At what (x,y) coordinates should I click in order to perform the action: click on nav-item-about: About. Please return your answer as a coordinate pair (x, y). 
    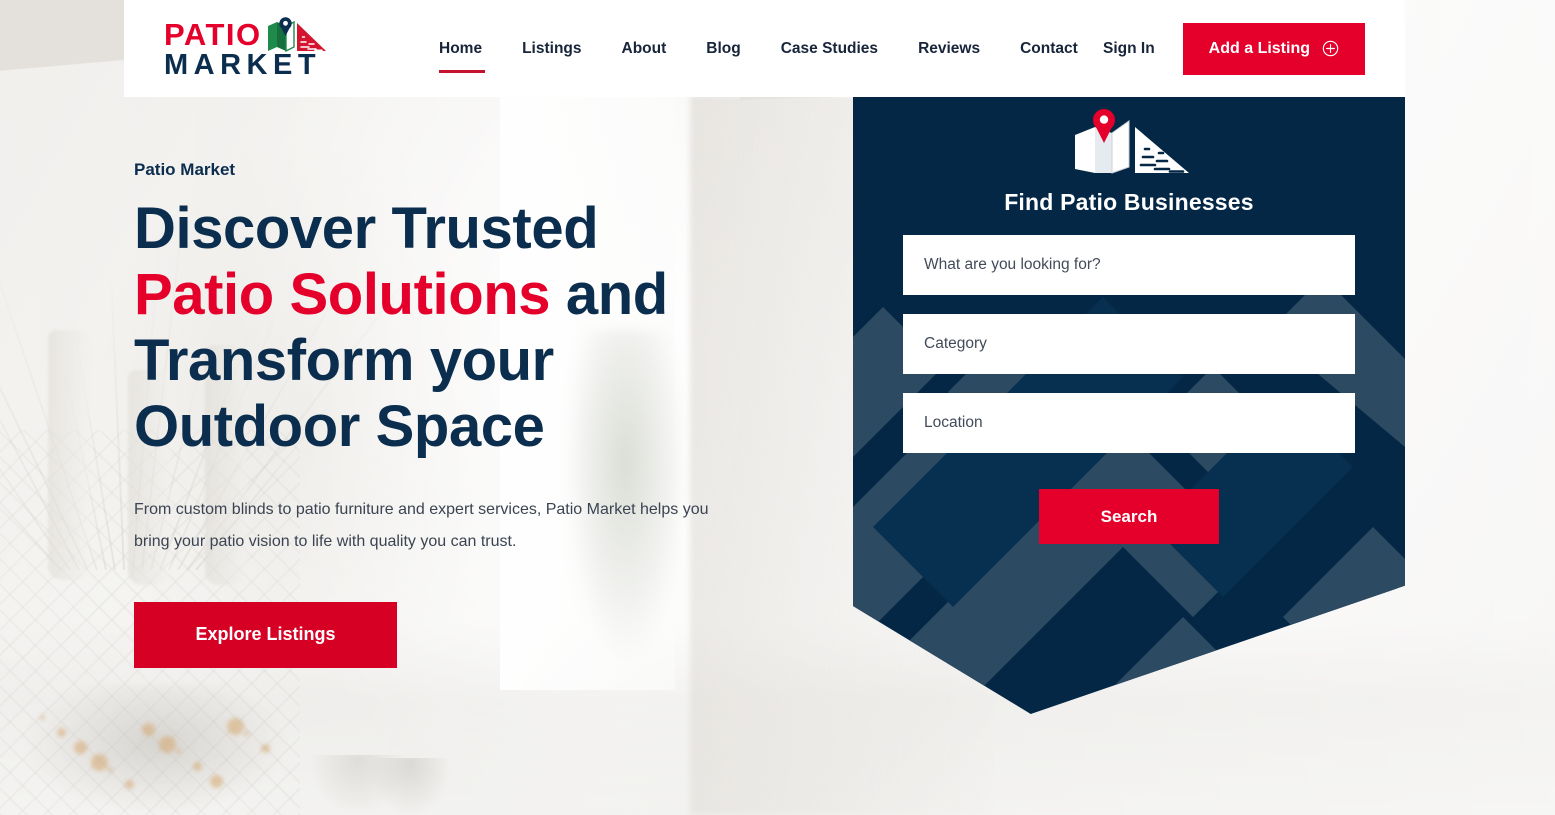
    Looking at the image, I should click on (644, 49).